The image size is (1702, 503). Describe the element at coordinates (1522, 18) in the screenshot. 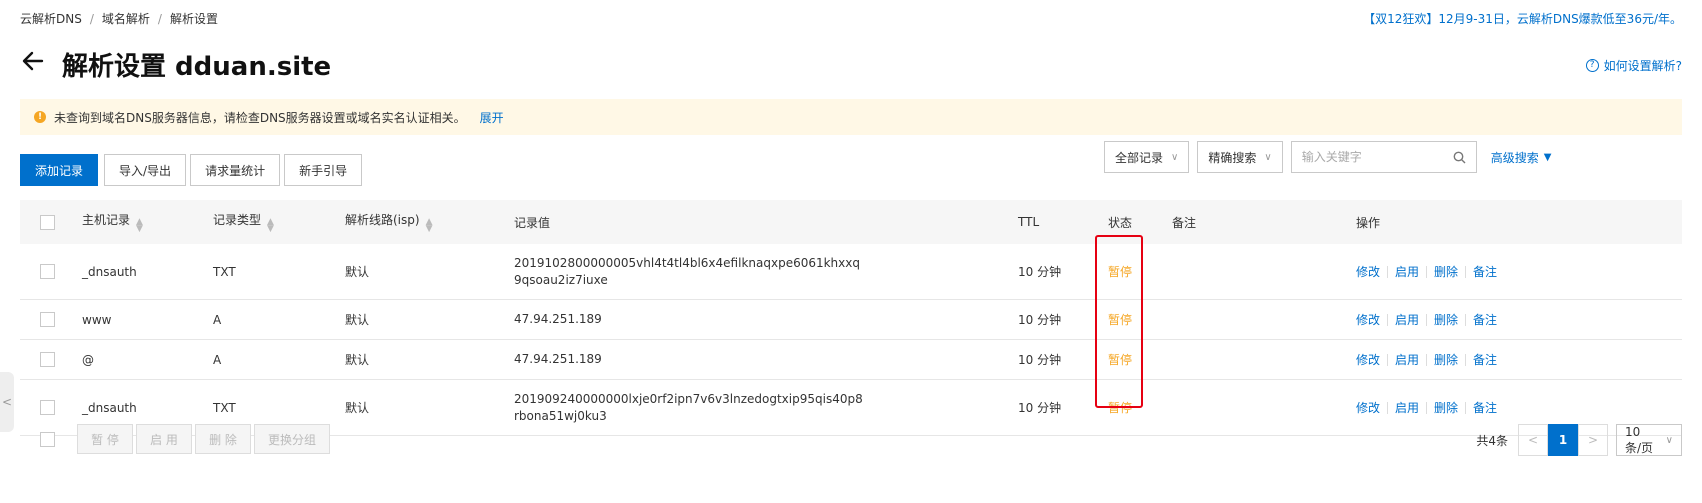

I see `promo-link: 【双12狂欢】12月9-31日，云解析DNS爆款低至36元/年。` at that location.